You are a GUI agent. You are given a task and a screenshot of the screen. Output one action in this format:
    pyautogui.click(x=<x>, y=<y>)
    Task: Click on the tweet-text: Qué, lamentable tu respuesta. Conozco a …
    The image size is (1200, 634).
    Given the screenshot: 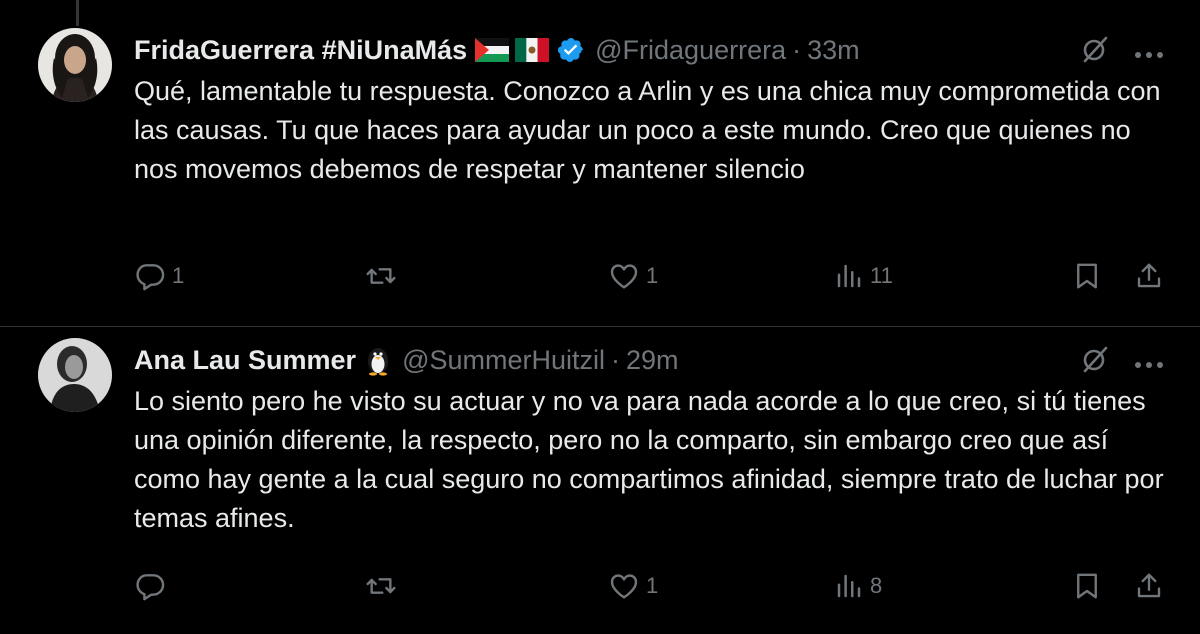 What is the action you would take?
    pyautogui.click(x=647, y=130)
    